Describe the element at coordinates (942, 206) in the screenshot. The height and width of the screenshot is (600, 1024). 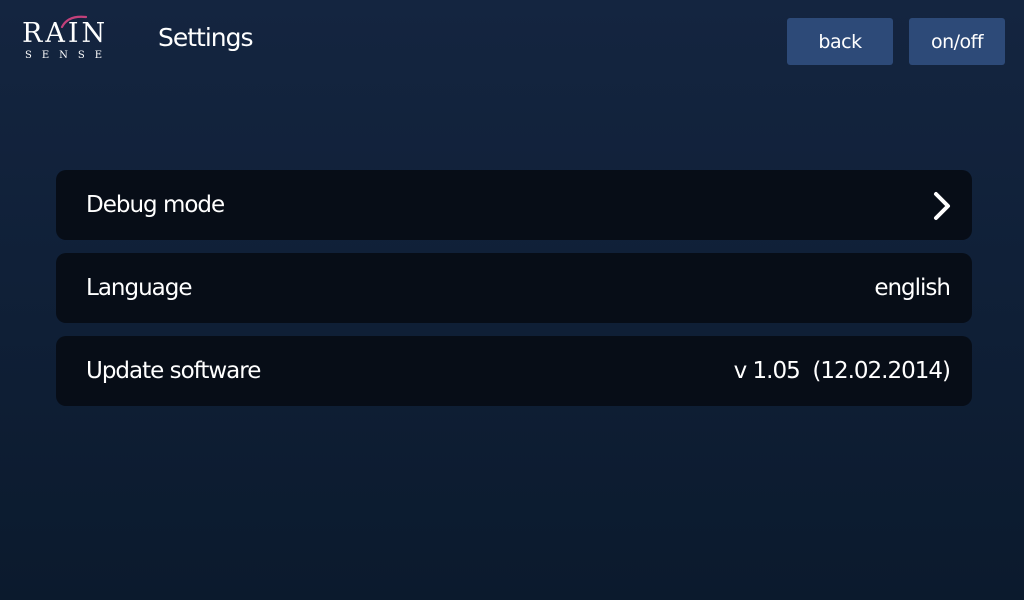
I see `chevron-right-icon` at that location.